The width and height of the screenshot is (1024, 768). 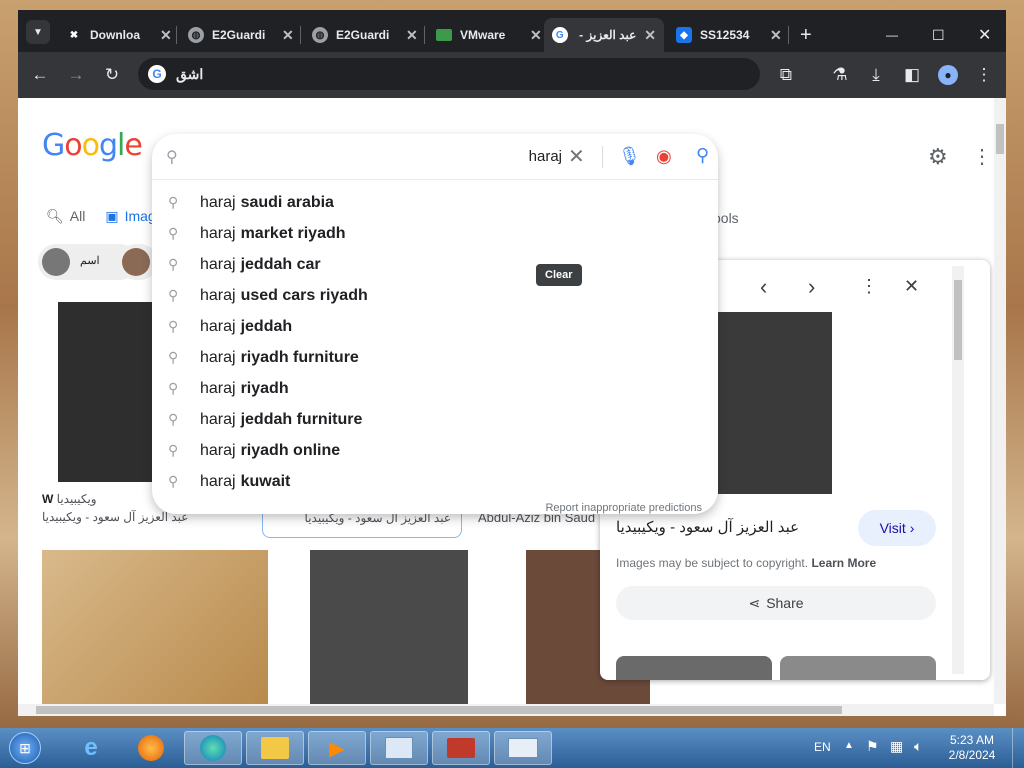 I want to click on side-panel-button: ◧, so click(x=912, y=75).